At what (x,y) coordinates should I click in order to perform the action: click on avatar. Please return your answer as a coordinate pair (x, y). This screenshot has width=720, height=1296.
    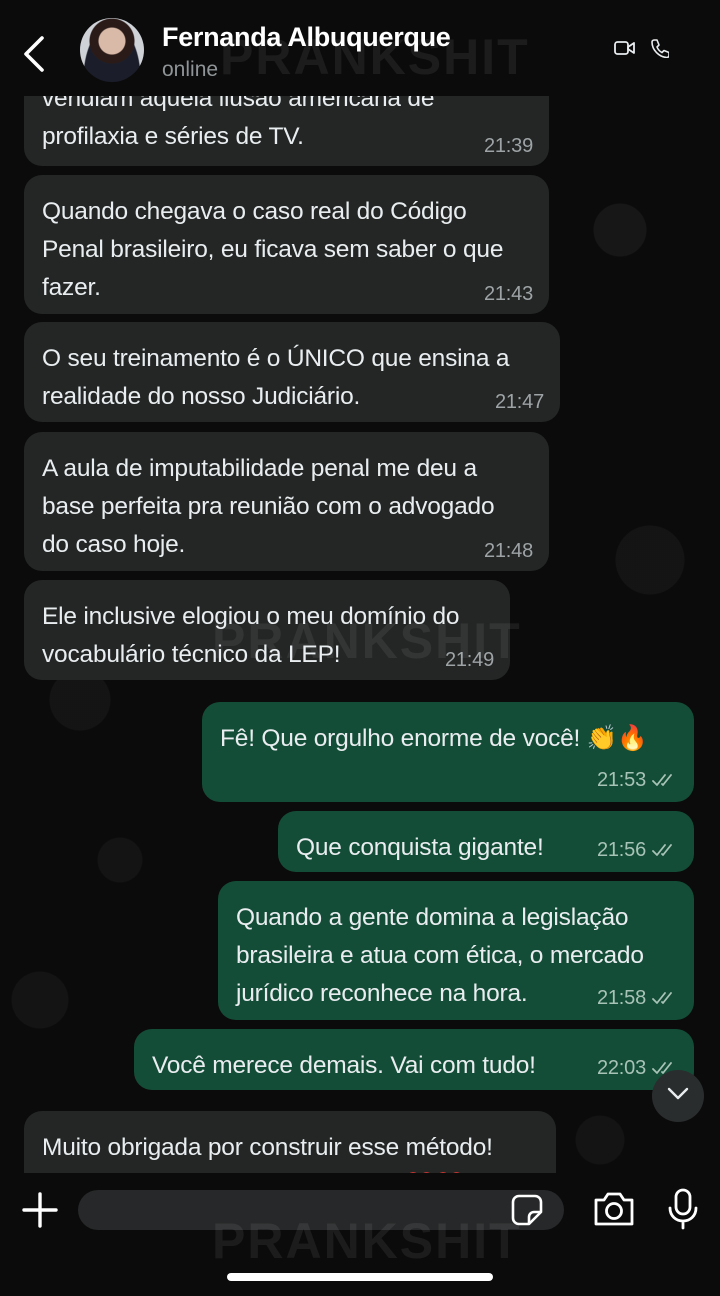
    Looking at the image, I should click on (112, 50).